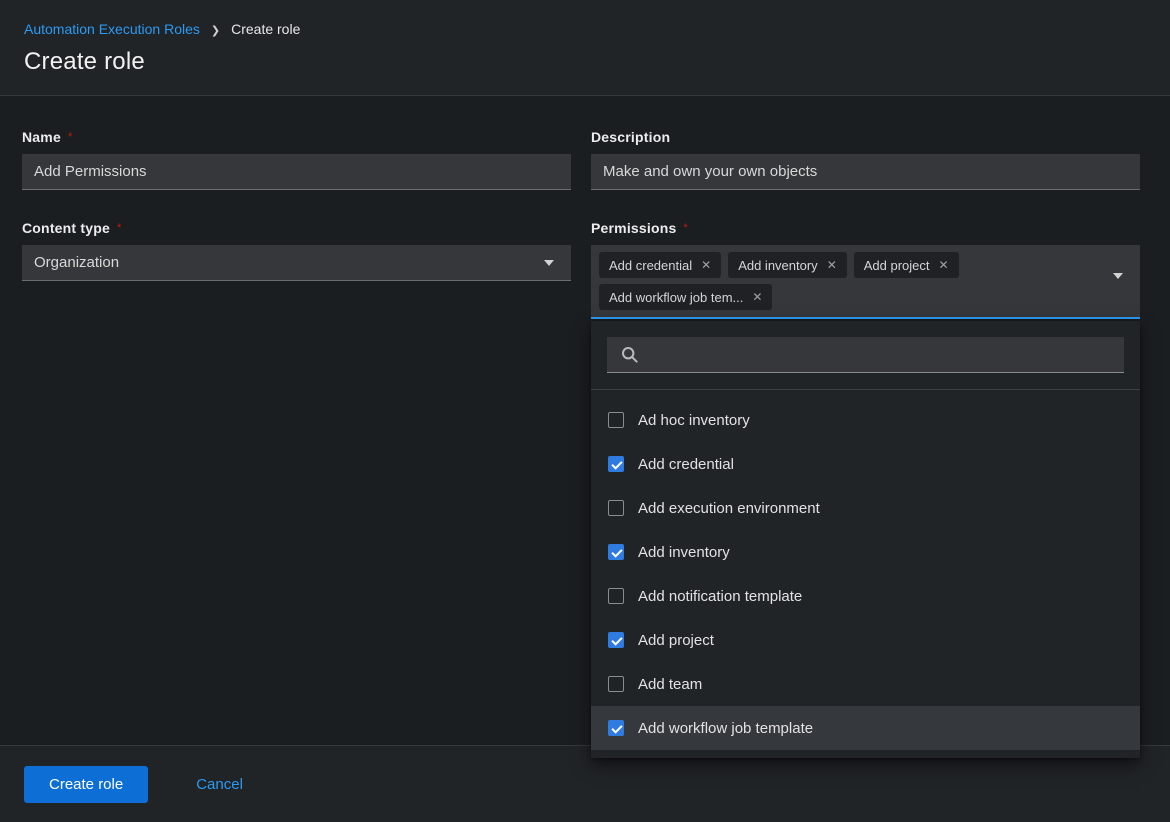  I want to click on breadcrumb: Automation Execution Roles ❯ Create role, so click(585, 29).